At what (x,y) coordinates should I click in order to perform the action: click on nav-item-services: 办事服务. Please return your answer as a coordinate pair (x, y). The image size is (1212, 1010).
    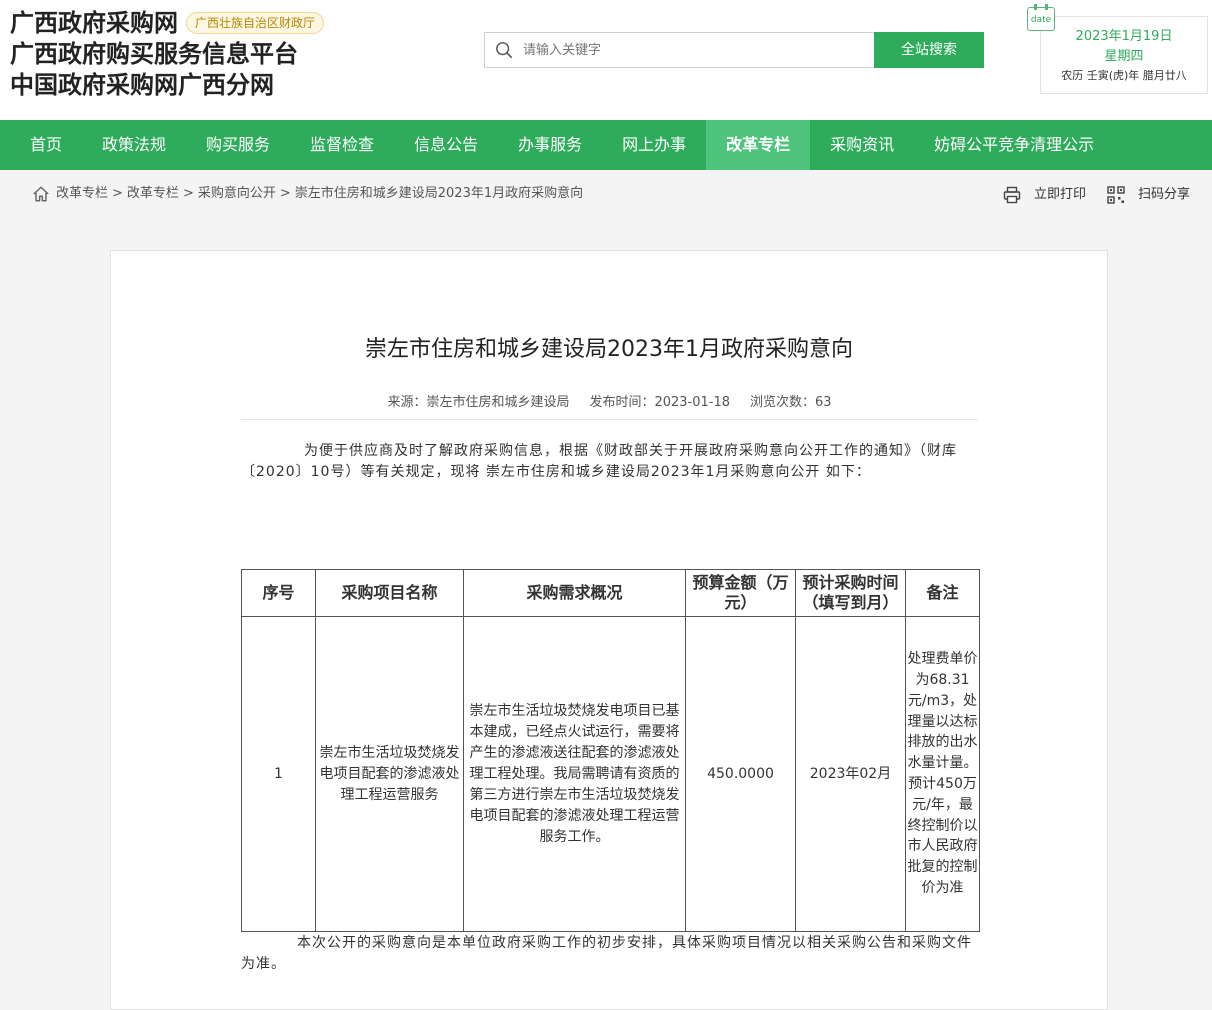
    Looking at the image, I should click on (550, 145).